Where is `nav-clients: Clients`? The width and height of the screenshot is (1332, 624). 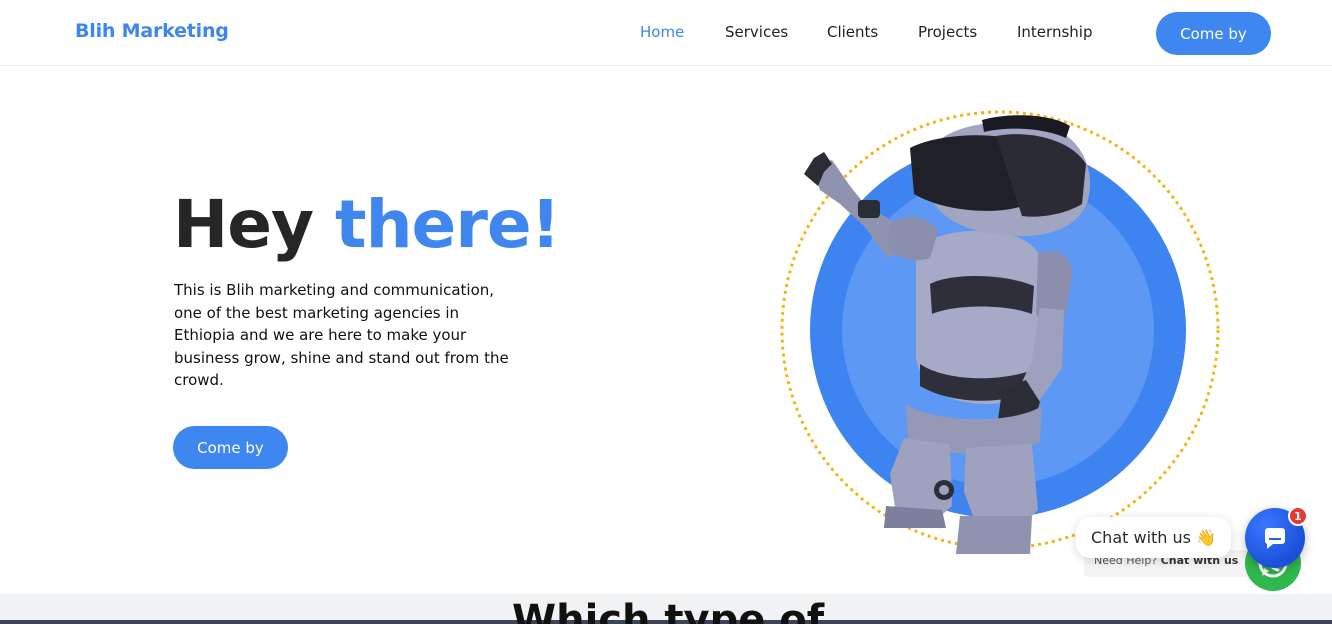
nav-clients: Clients is located at coordinates (852, 32).